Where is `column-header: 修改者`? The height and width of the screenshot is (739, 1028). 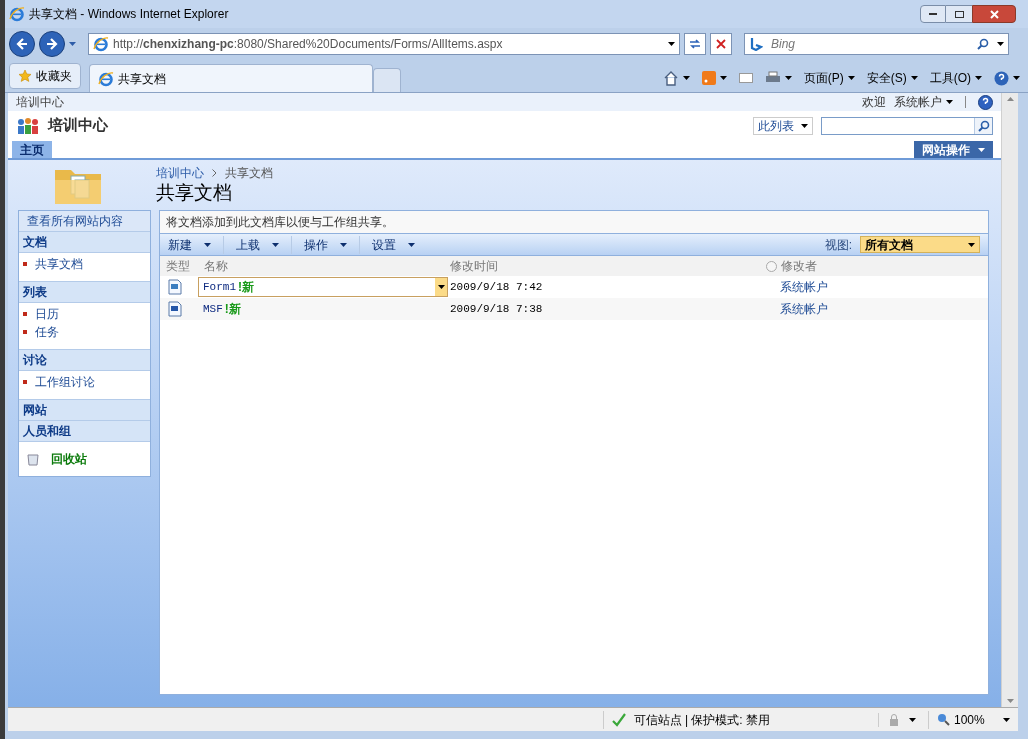 column-header: 修改者 is located at coordinates (799, 266).